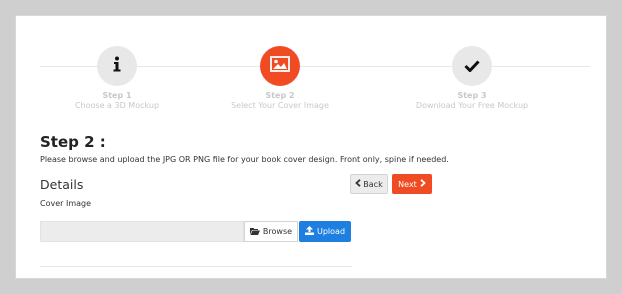 The image size is (622, 294). I want to click on browse-label: Browse, so click(277, 231).